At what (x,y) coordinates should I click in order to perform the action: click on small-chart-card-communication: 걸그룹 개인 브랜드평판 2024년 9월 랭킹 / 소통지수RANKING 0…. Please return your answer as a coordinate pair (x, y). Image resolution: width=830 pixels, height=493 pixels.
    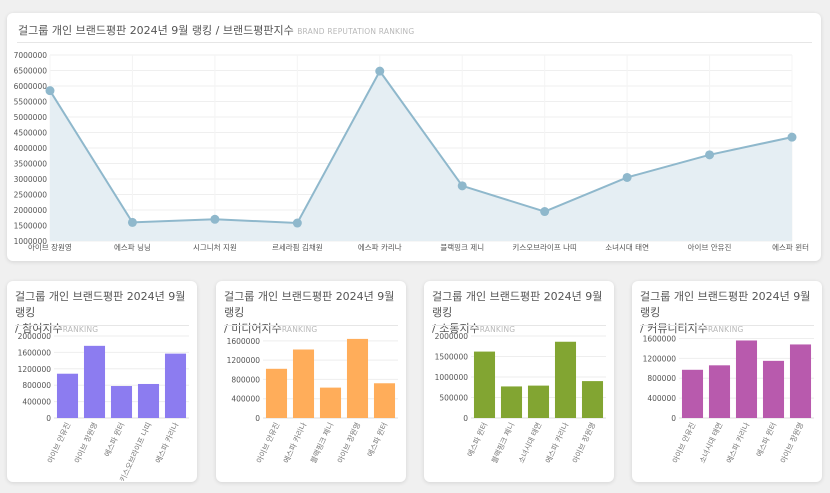
    Looking at the image, I should click on (519, 381).